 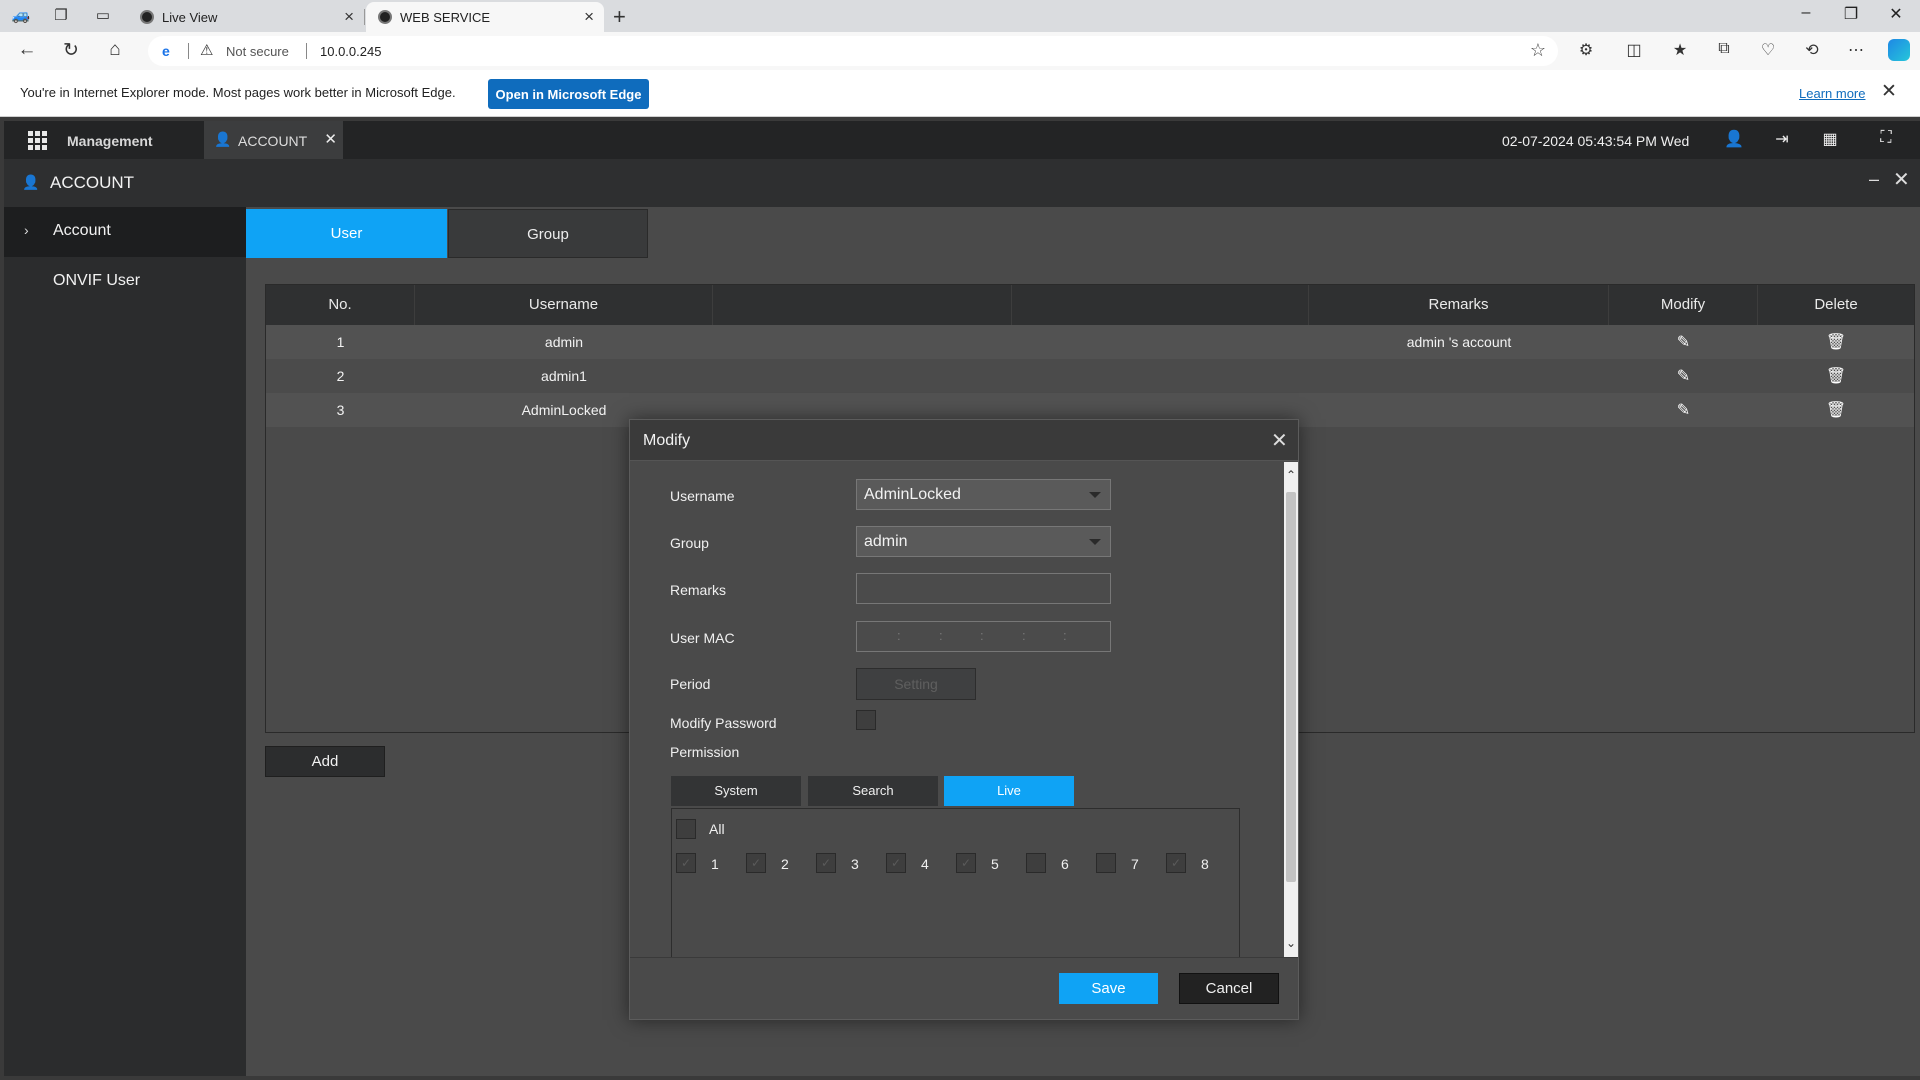 What do you see at coordinates (853, 51) in the screenshot?
I see `address-bar: e ⚠ Not secure 10.0.0.245 ☆` at bounding box center [853, 51].